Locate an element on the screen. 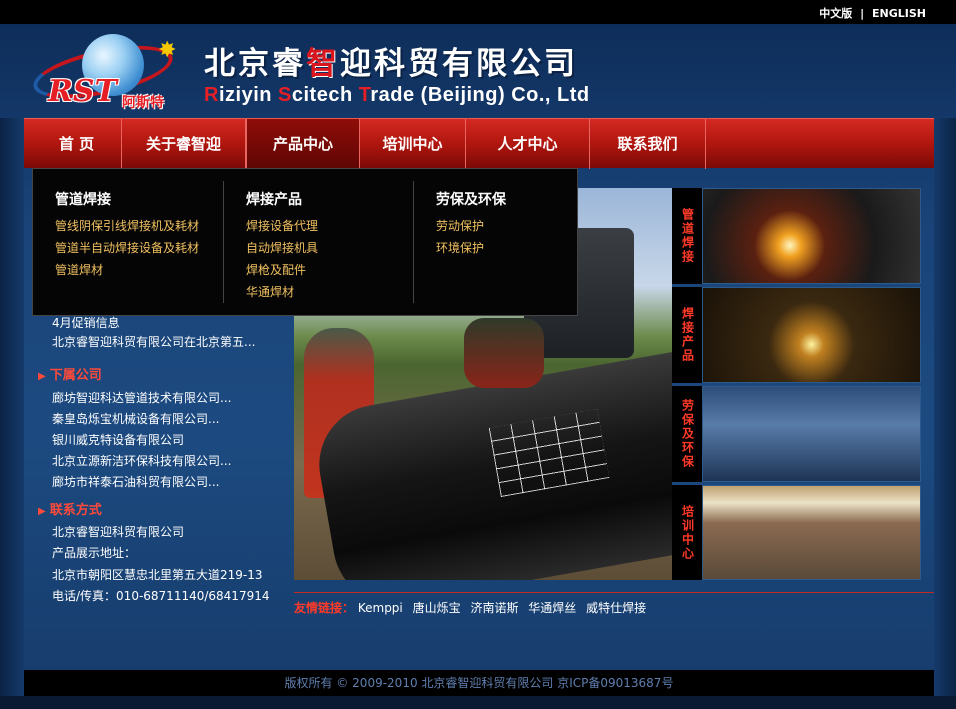  friend-link: 华通焊丝 is located at coordinates (552, 608).